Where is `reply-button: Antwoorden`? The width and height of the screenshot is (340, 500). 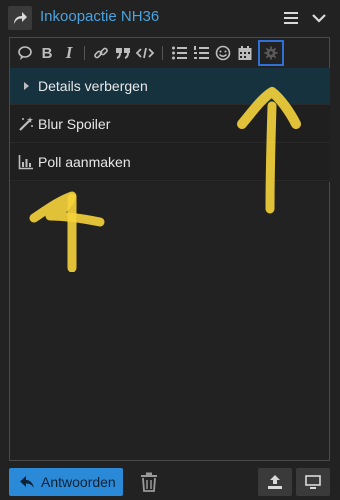
reply-button: Antwoorden is located at coordinates (66, 482).